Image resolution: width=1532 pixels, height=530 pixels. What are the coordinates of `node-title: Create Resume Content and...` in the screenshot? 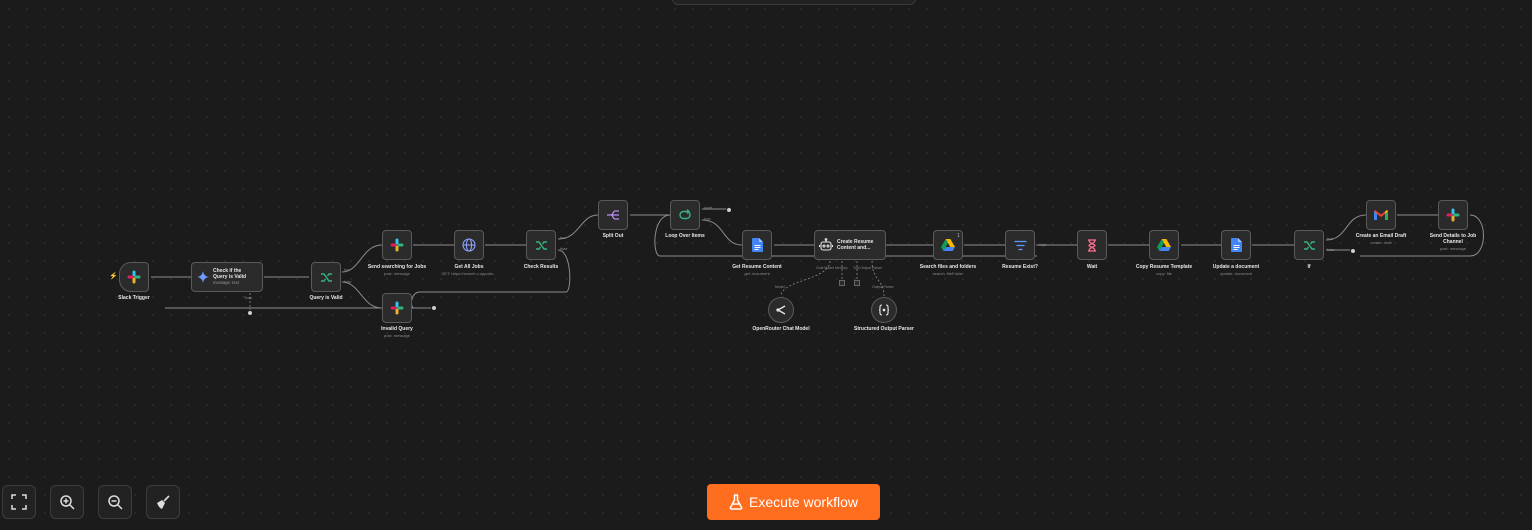 It's located at (855, 245).